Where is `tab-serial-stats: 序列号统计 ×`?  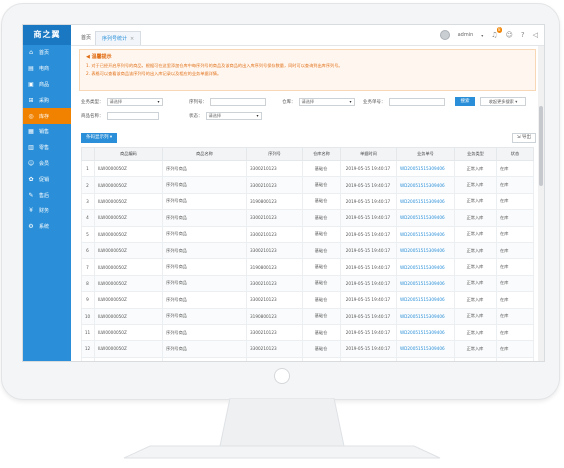
tab-serial-stats: 序列号统计 × is located at coordinates (118, 38).